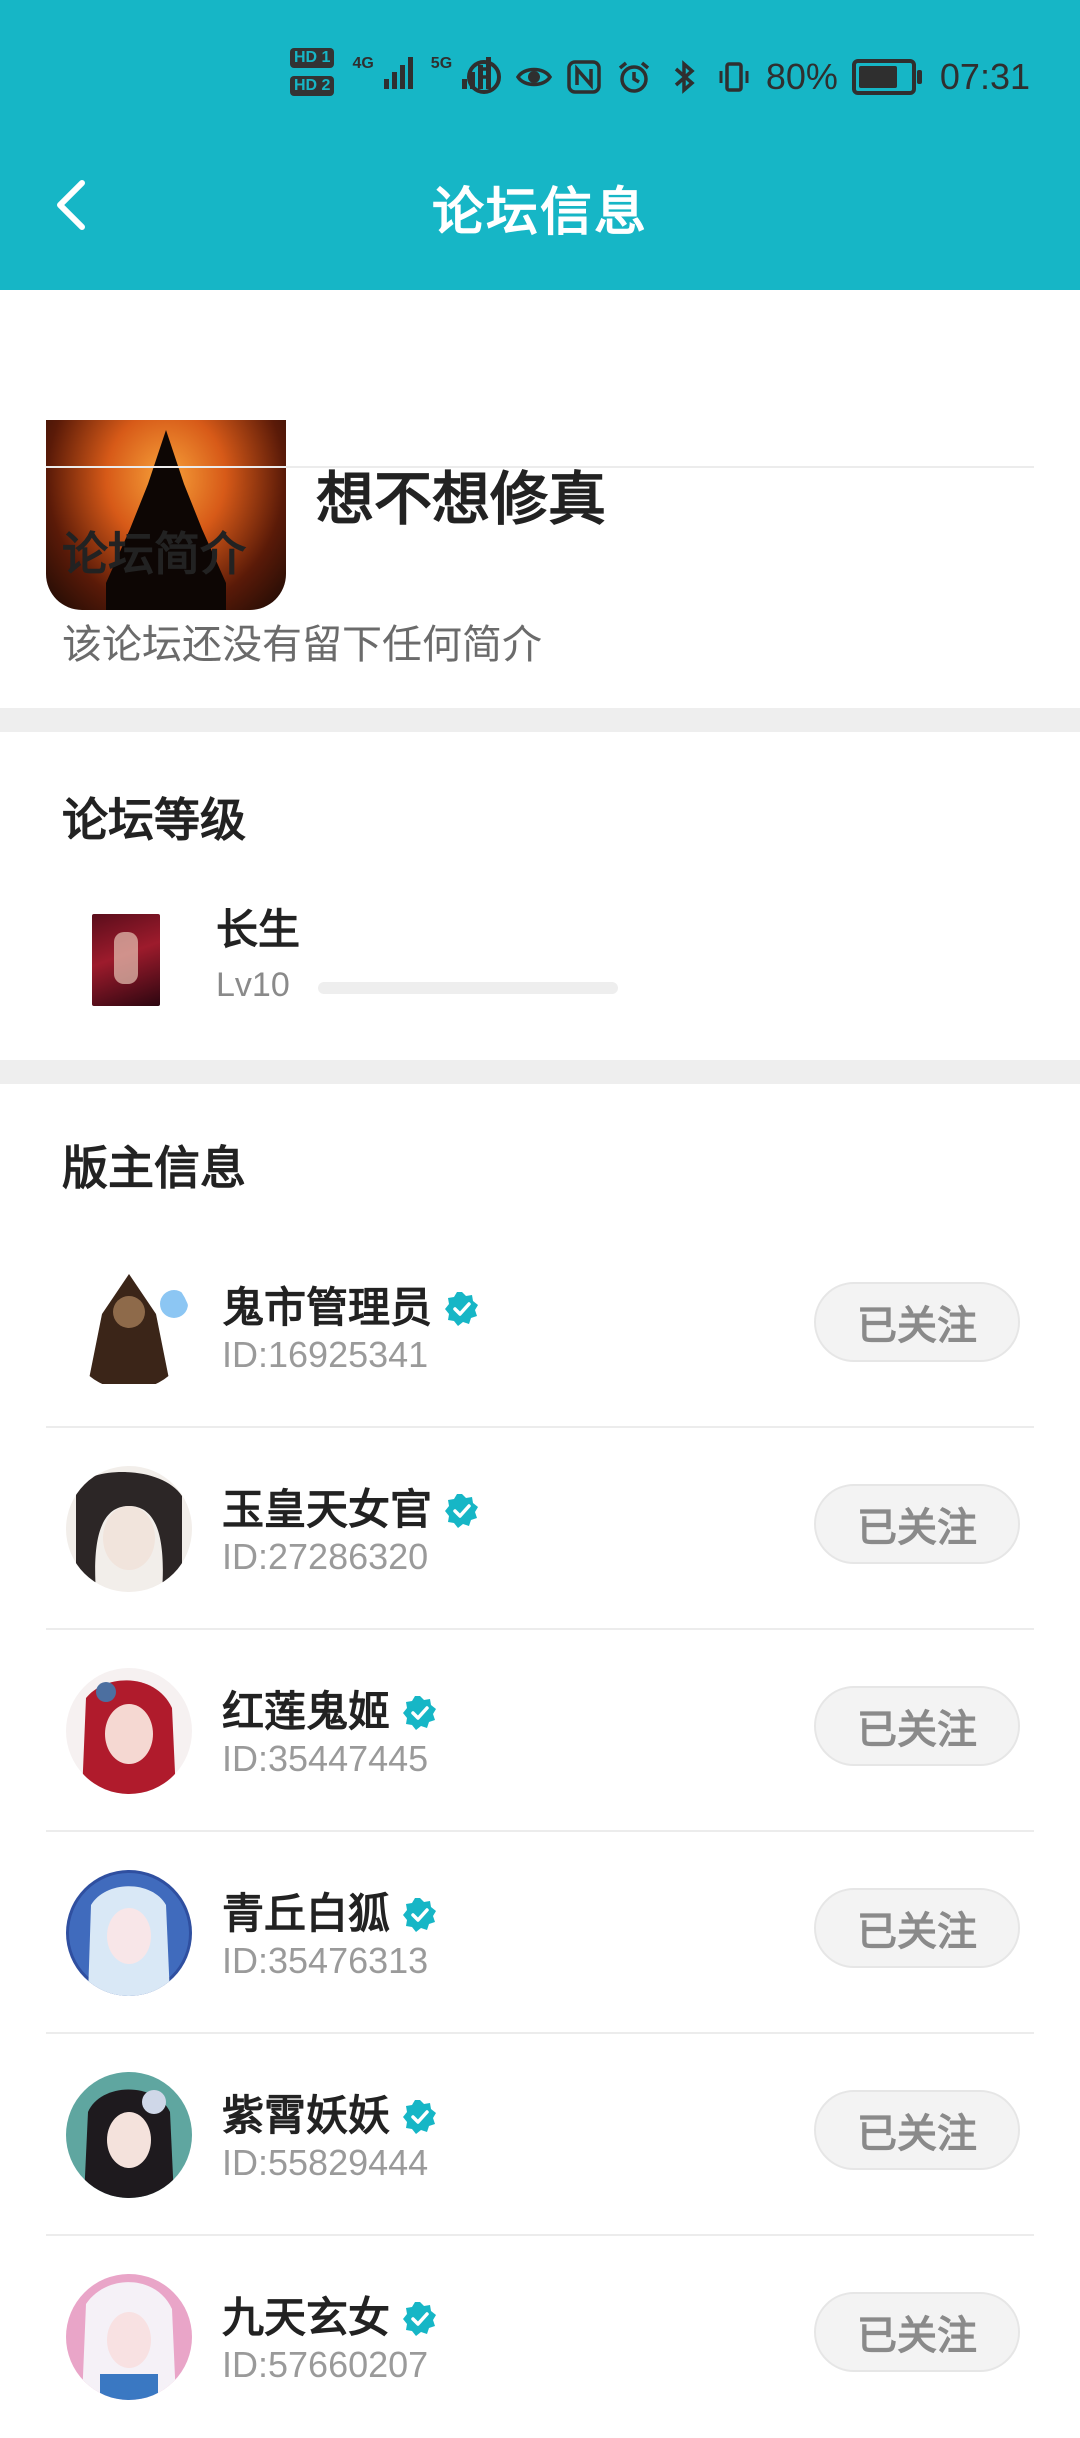  I want to click on level-name: 长生, so click(258, 929).